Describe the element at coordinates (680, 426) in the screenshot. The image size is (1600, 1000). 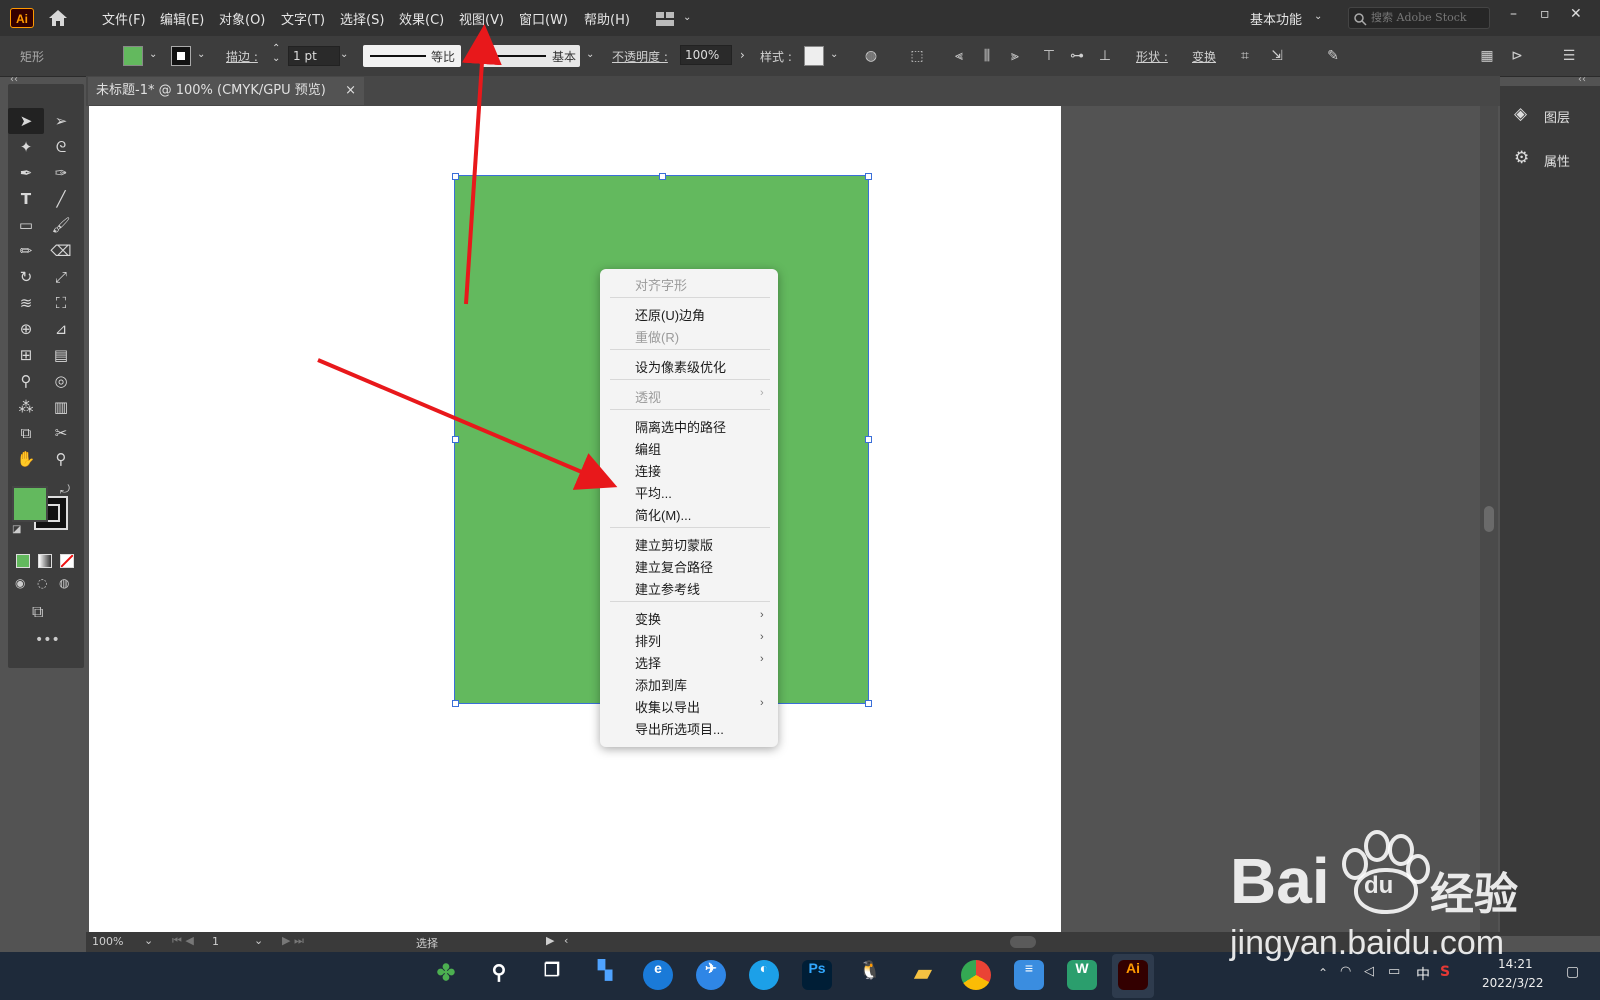
I see `menu-item-isolate-path: 隔离选中的路径` at that location.